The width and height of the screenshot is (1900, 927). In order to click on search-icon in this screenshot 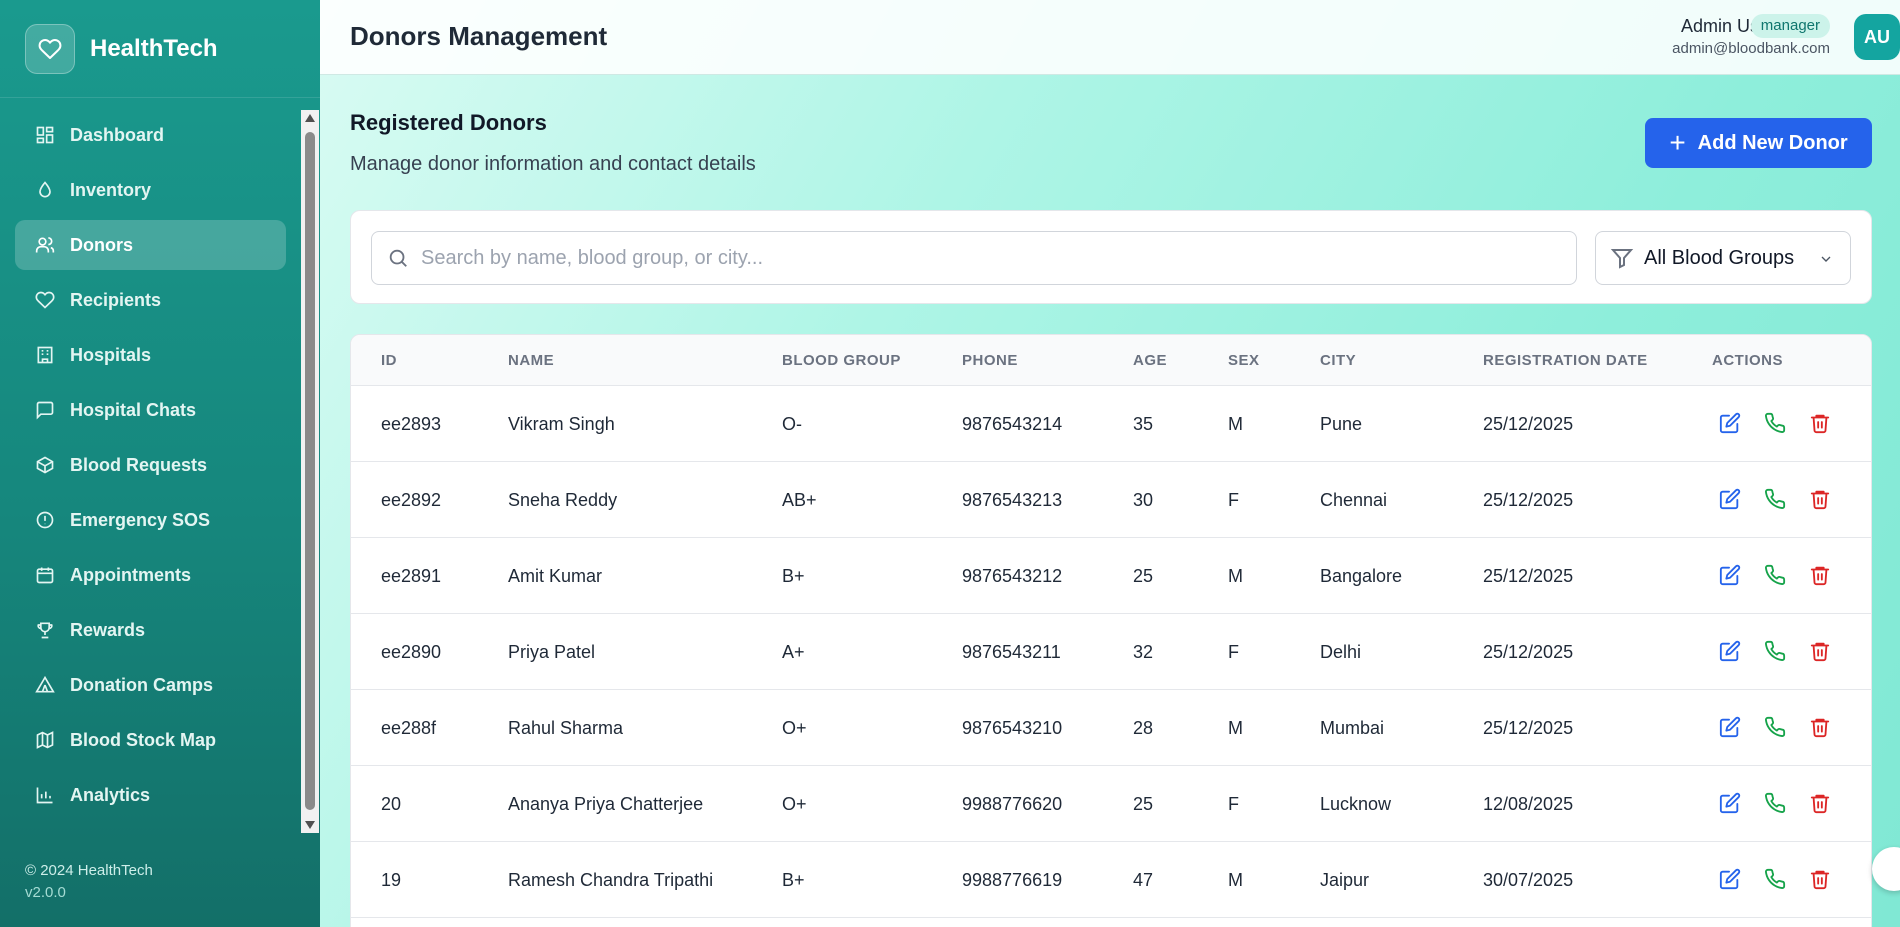, I will do `click(398, 258)`.